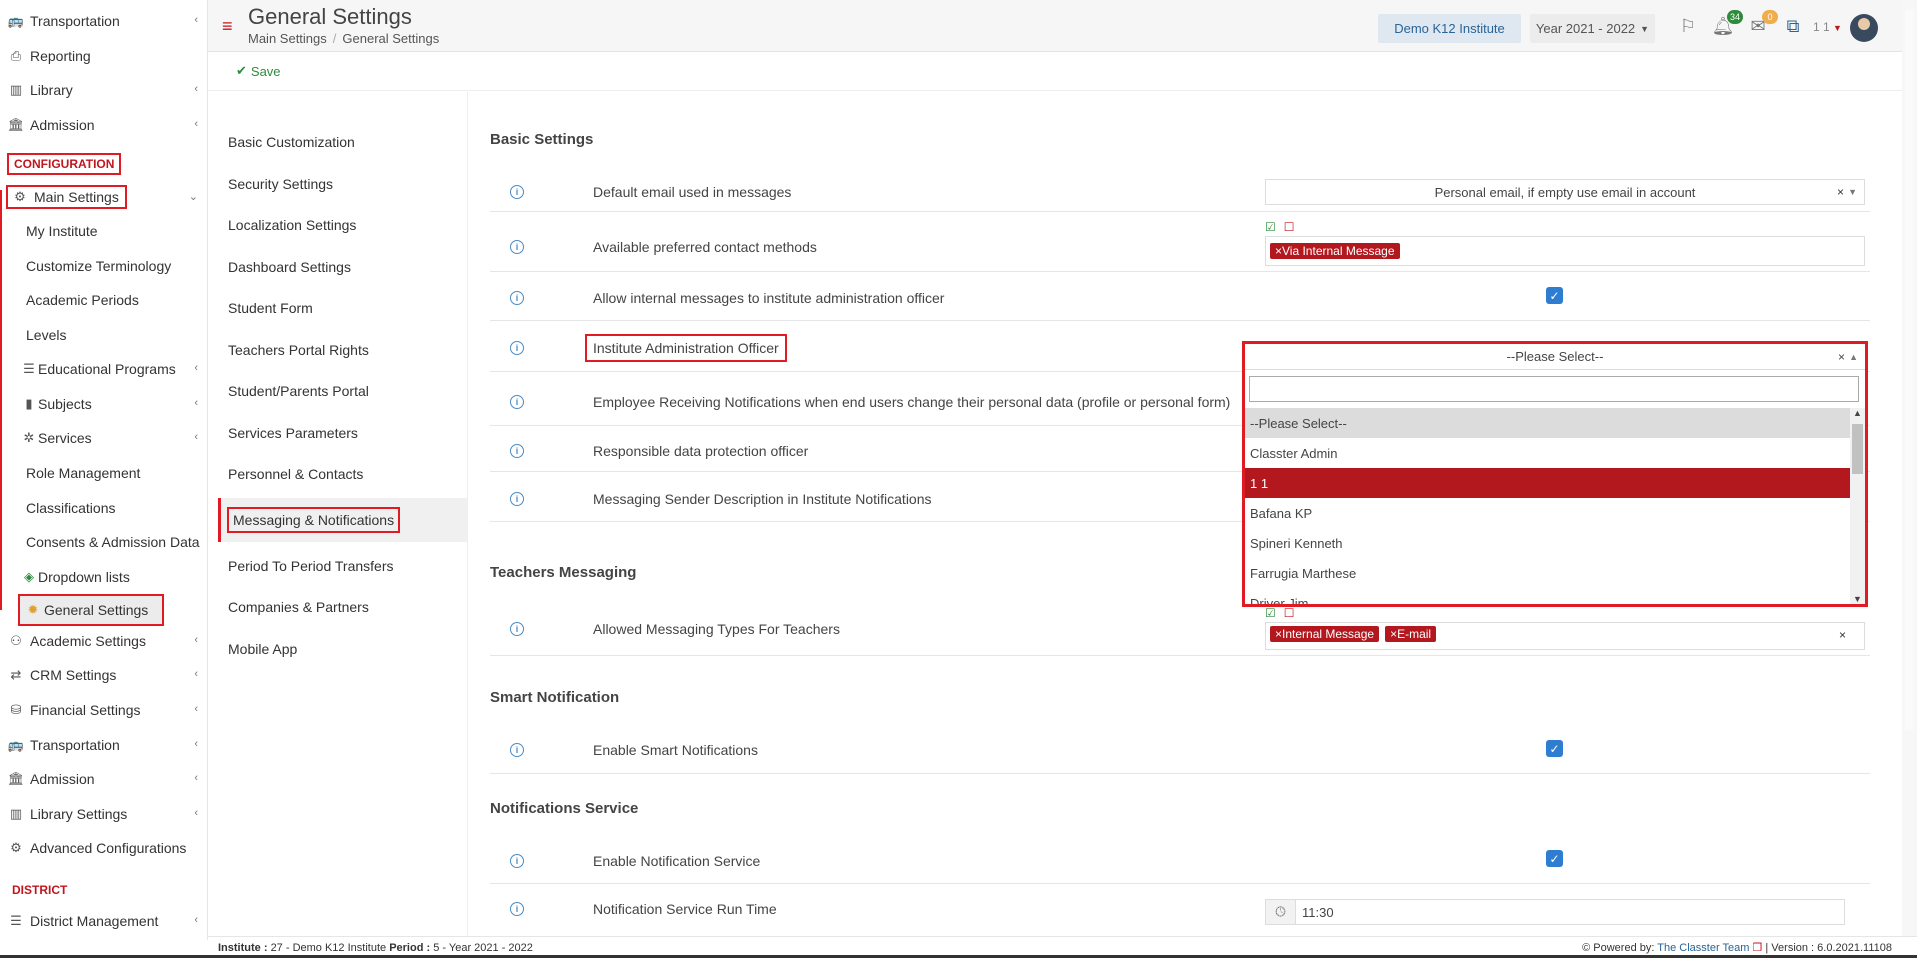 This screenshot has height=958, width=1917. Describe the element at coordinates (1547, 453) in the screenshot. I see `dropdown-option: Classter Admin` at that location.